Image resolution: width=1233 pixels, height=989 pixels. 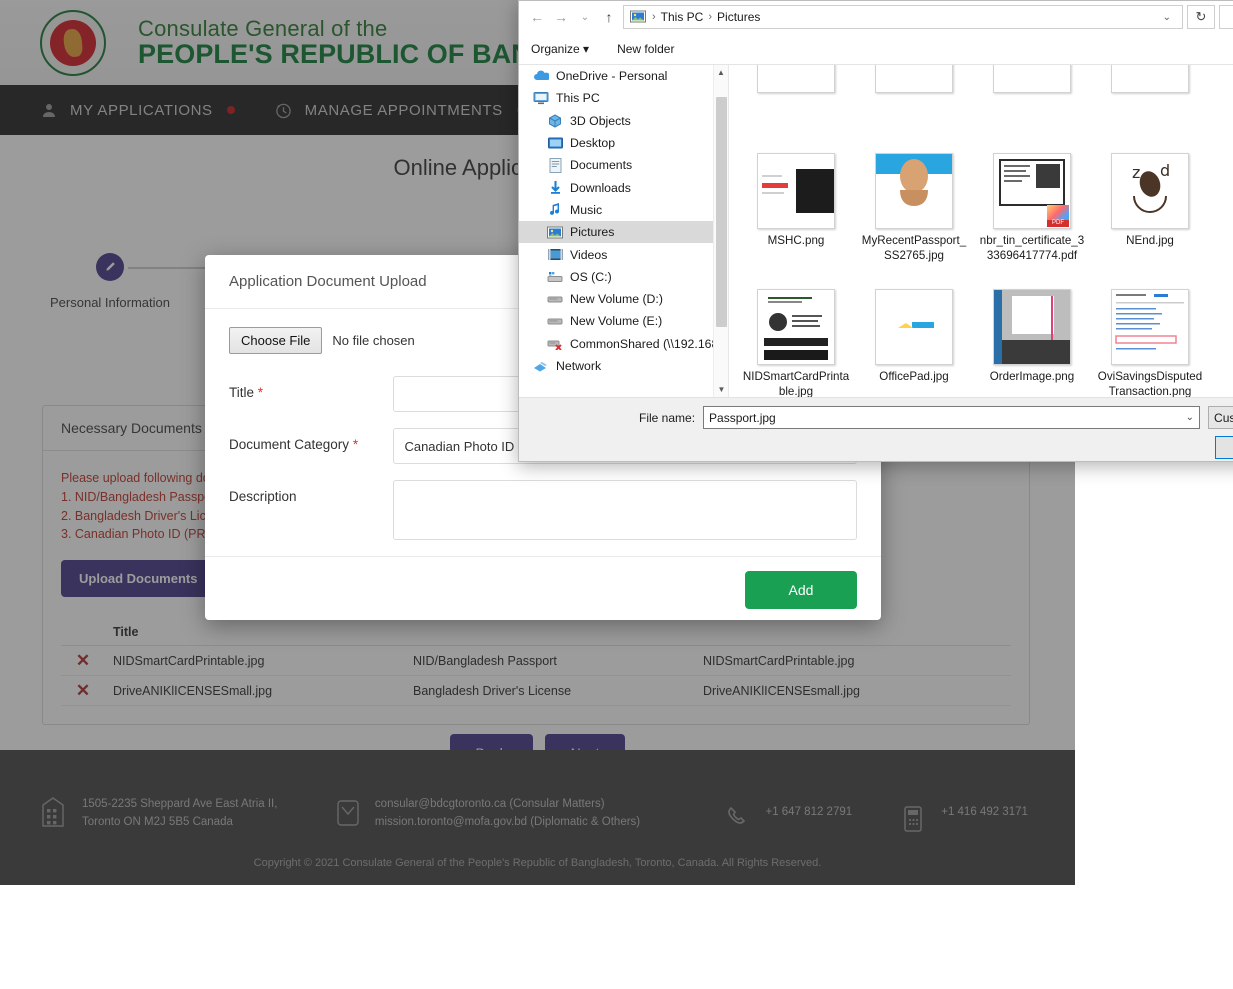 What do you see at coordinates (623, 232) in the screenshot?
I see `tree-item-pictures: Pictures` at bounding box center [623, 232].